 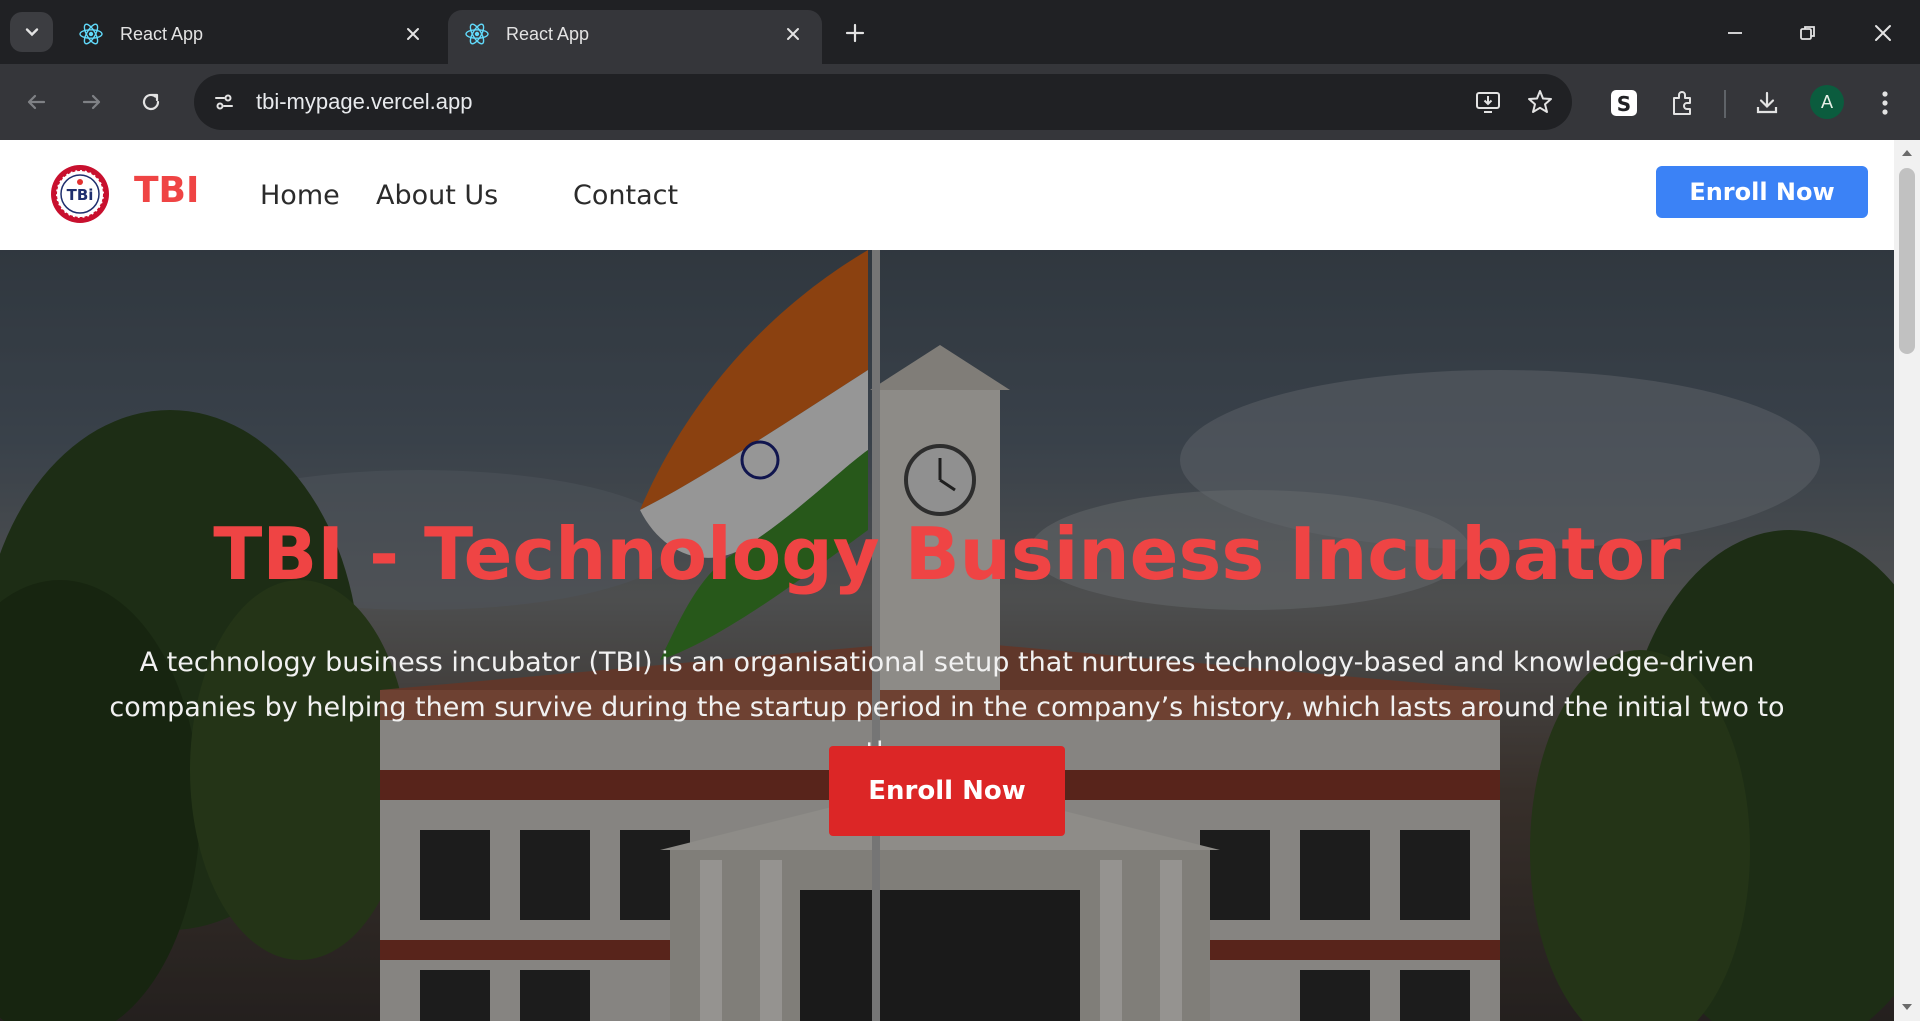 I want to click on reload-button, so click(x=151, y=102).